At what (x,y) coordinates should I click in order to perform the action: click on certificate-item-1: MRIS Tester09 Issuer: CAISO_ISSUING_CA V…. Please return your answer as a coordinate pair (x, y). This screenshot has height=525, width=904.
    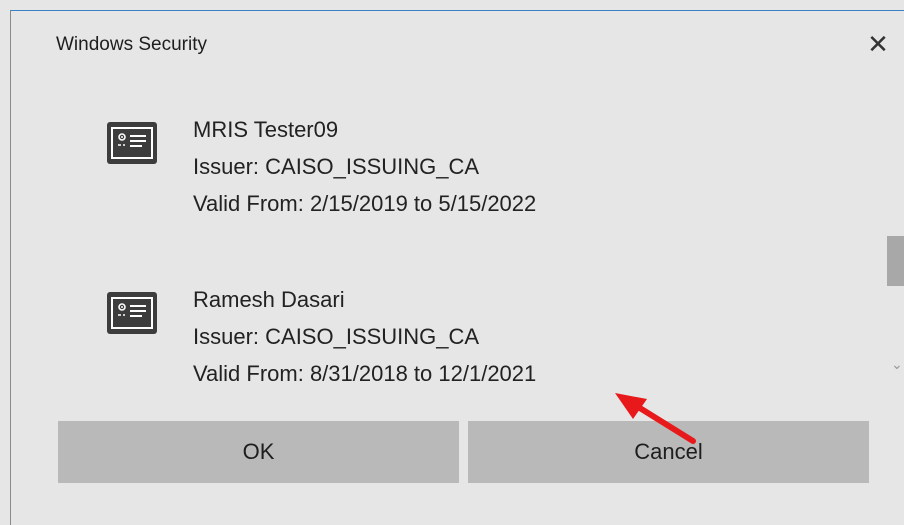
    Looking at the image, I should click on (401, 166).